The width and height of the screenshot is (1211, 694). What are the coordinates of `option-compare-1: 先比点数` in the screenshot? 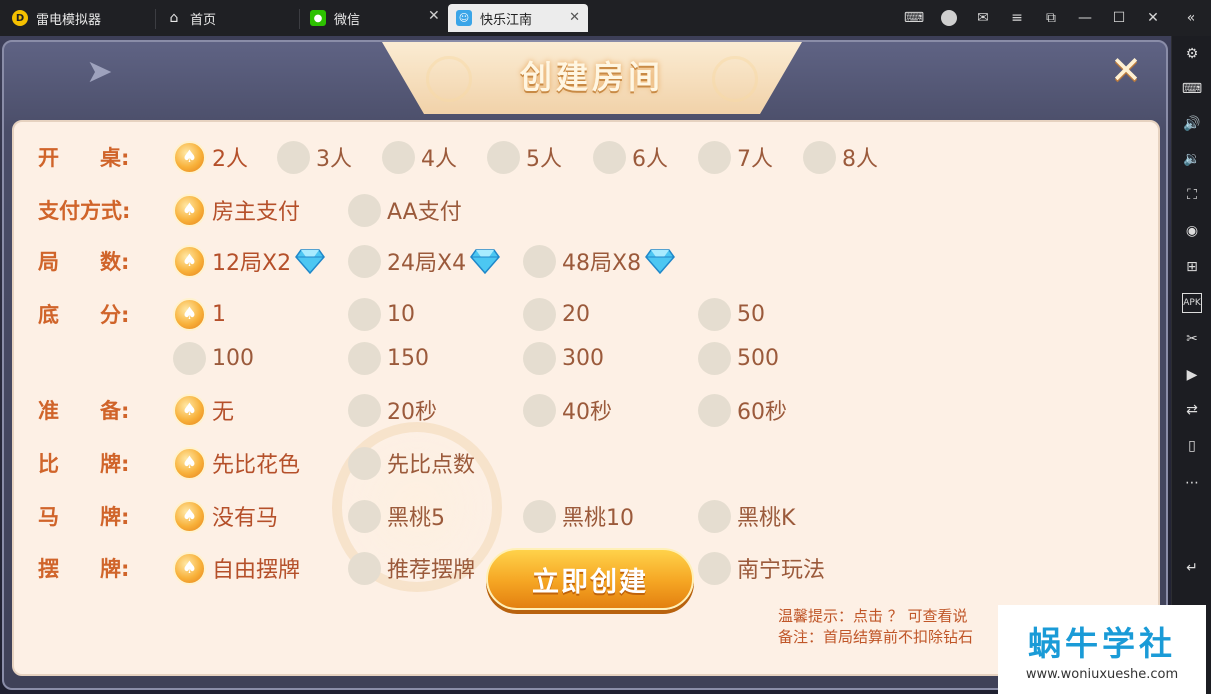 It's located at (411, 463).